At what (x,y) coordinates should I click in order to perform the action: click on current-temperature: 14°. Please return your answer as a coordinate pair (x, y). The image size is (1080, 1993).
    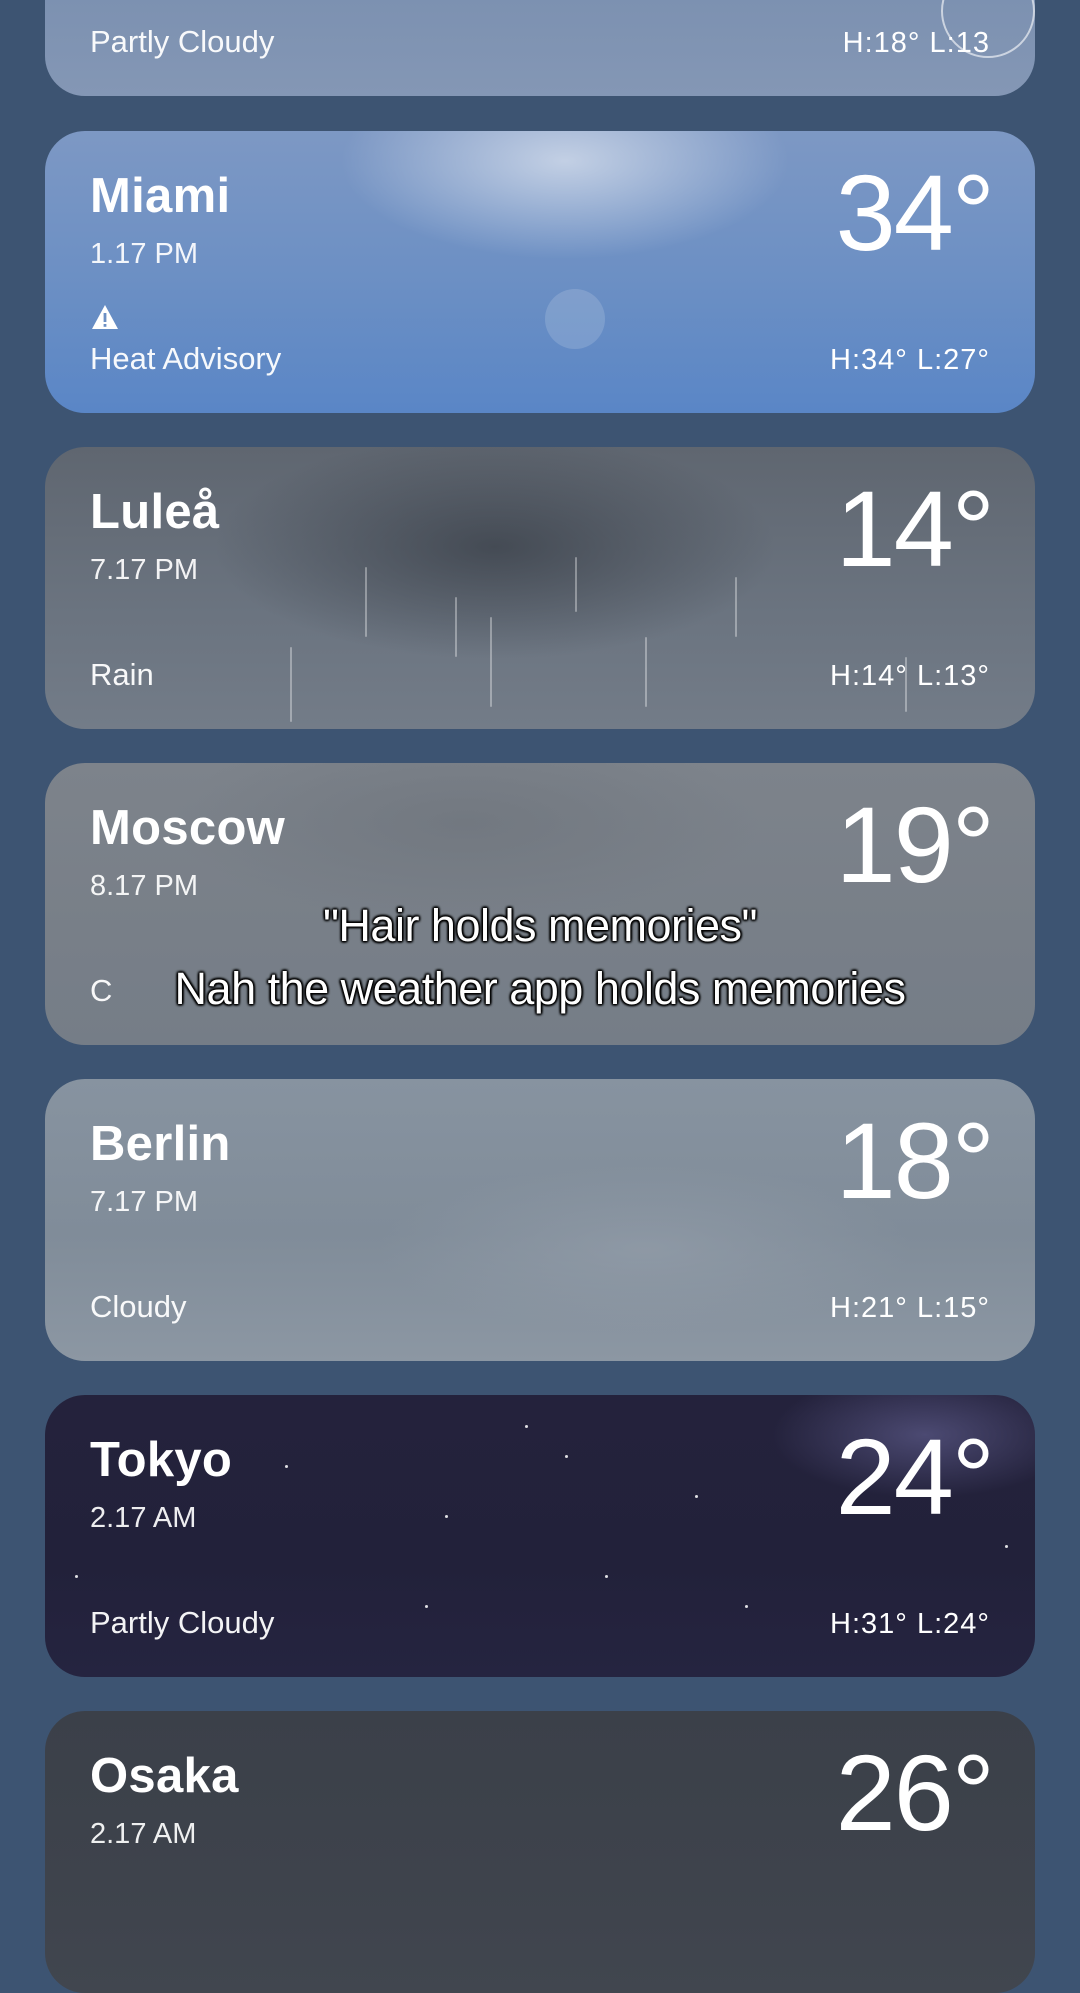
    Looking at the image, I should click on (915, 528).